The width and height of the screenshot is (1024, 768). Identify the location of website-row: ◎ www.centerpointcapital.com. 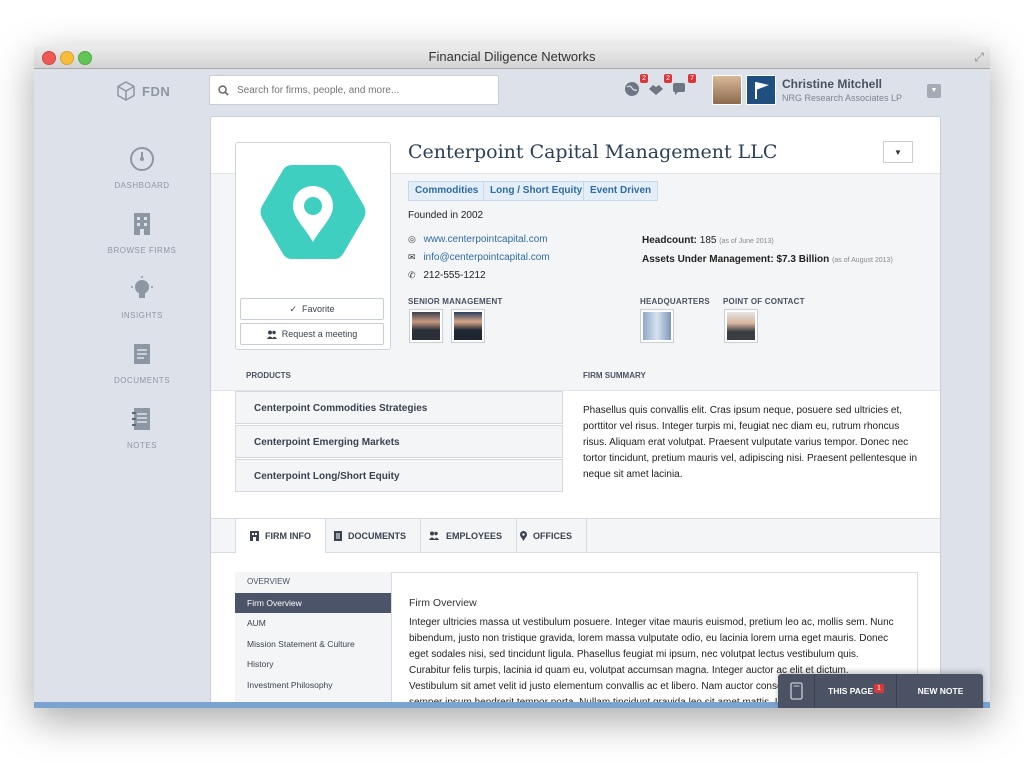
(478, 239).